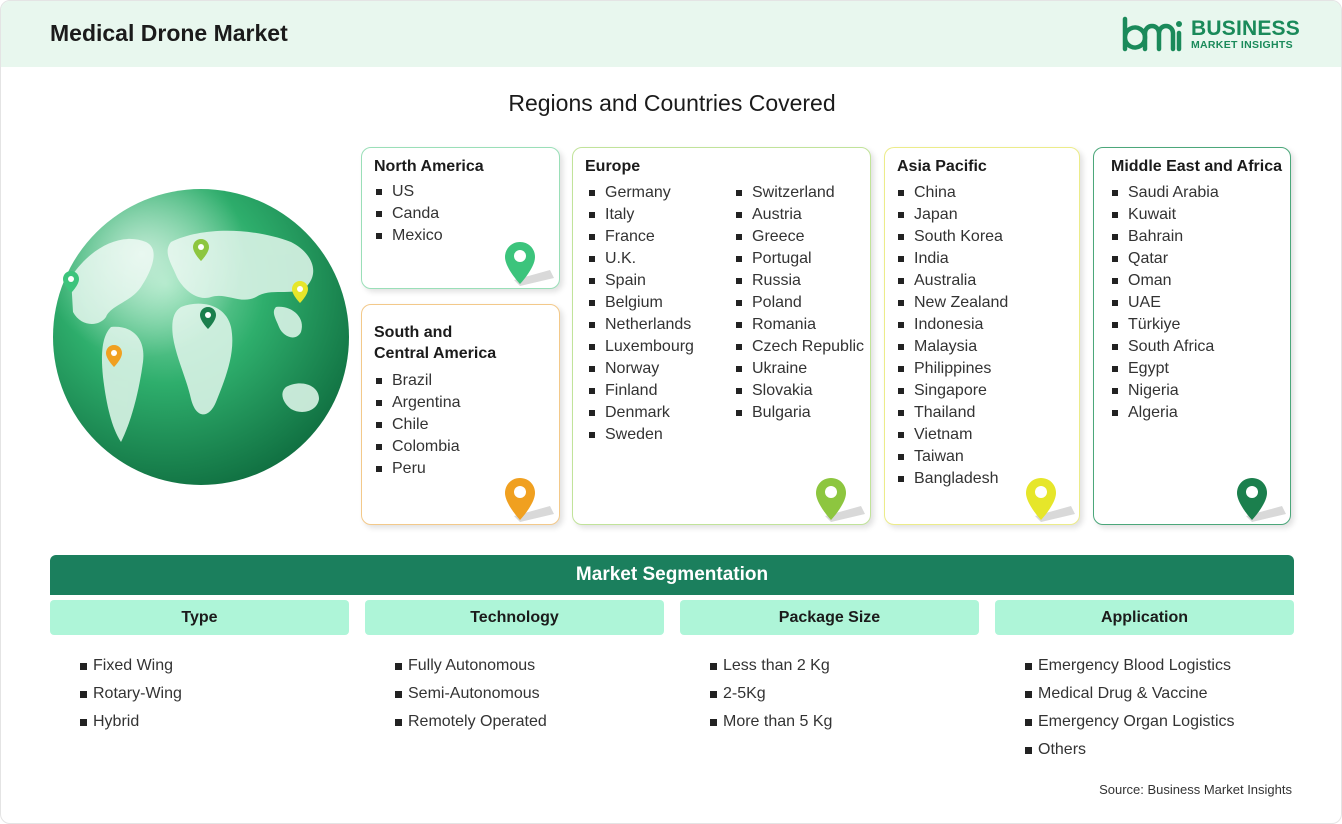 This screenshot has height=824, width=1342. I want to click on list-item: Bulgaria, so click(799, 413).